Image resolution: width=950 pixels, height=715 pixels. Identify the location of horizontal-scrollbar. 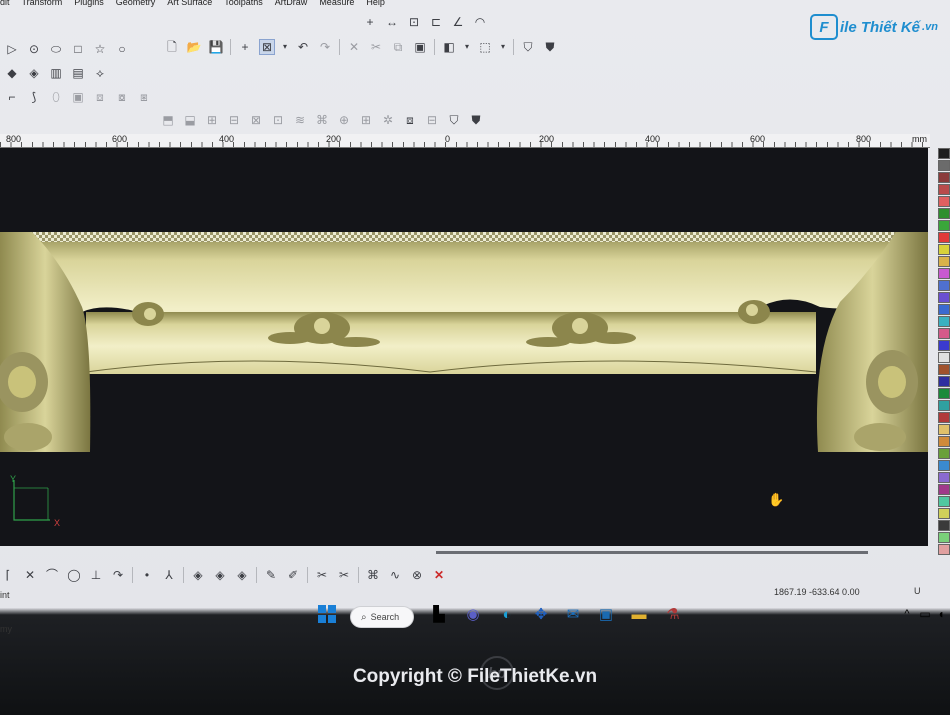
(652, 552).